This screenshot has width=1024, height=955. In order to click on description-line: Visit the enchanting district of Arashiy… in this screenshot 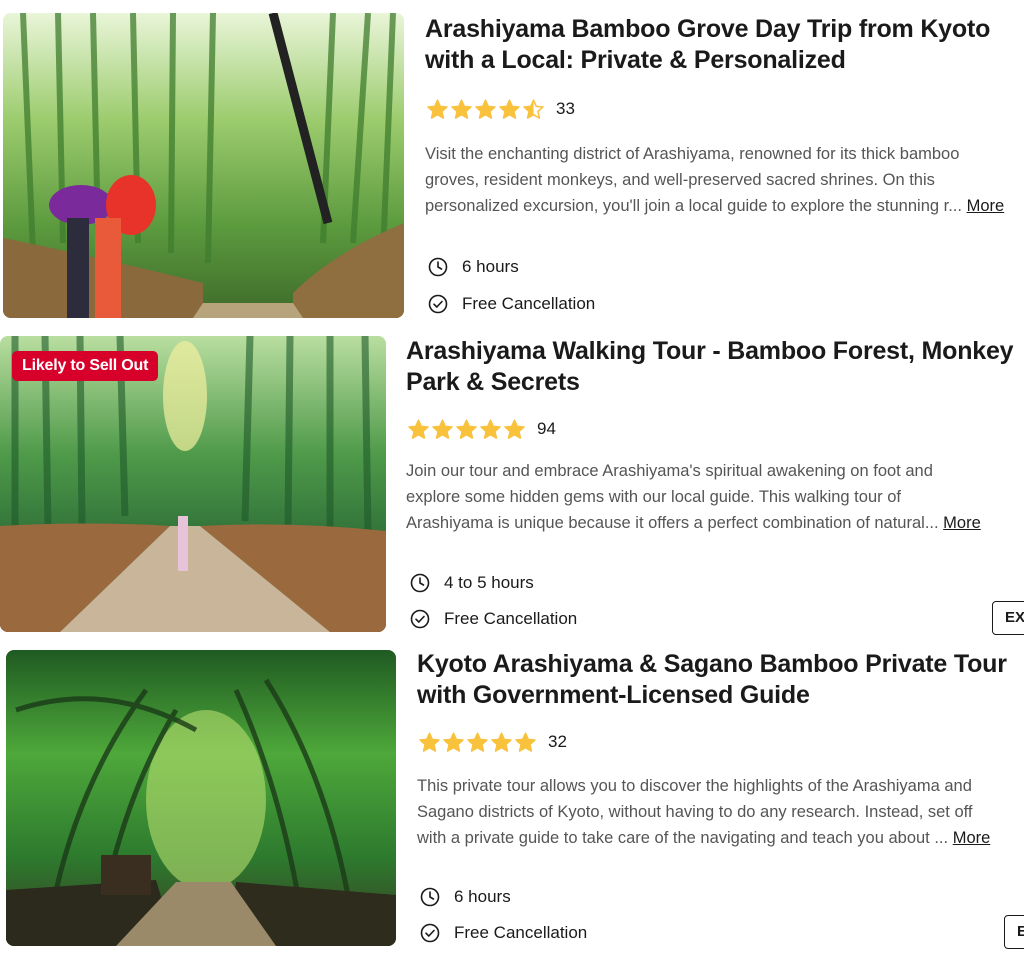, I will do `click(692, 154)`.